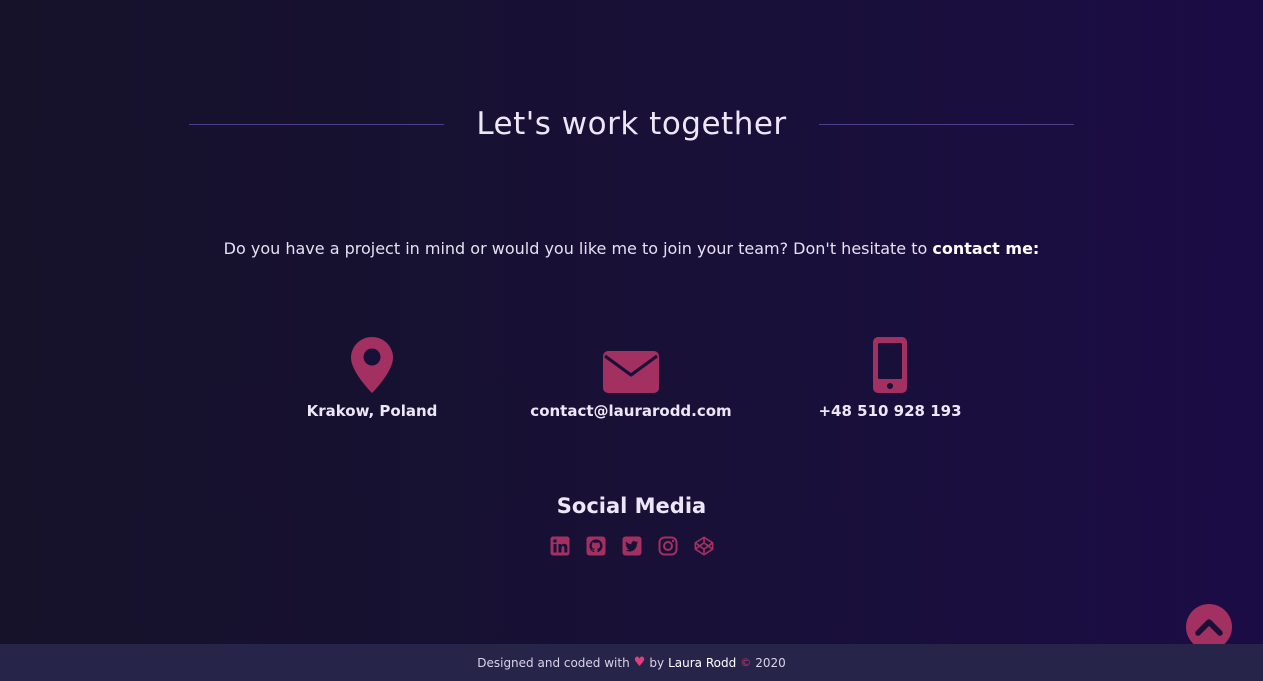 This screenshot has height=681, width=1263. Describe the element at coordinates (770, 662) in the screenshot. I see `footer-year: 2020` at that location.